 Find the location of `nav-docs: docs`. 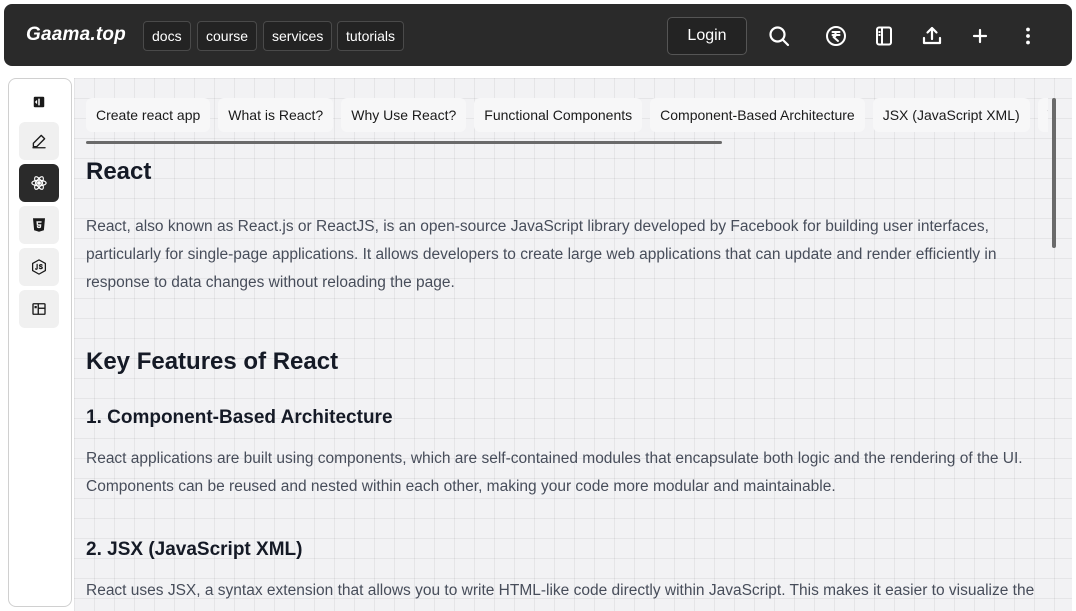

nav-docs: docs is located at coordinates (167, 36).